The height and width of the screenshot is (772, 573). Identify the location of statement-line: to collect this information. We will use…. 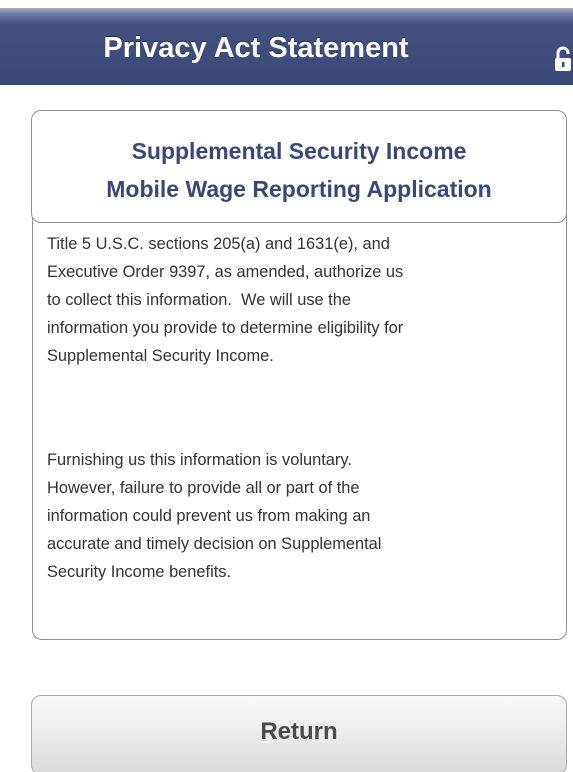
(199, 300).